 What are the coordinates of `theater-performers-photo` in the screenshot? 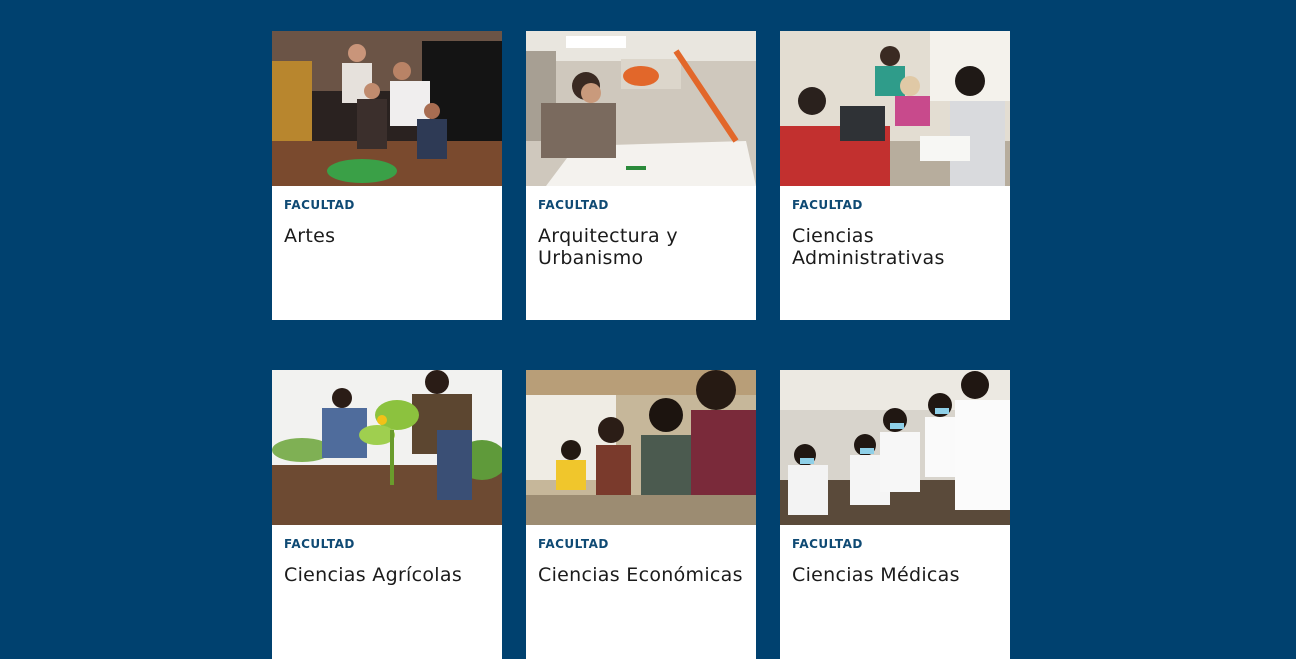 It's located at (387, 108).